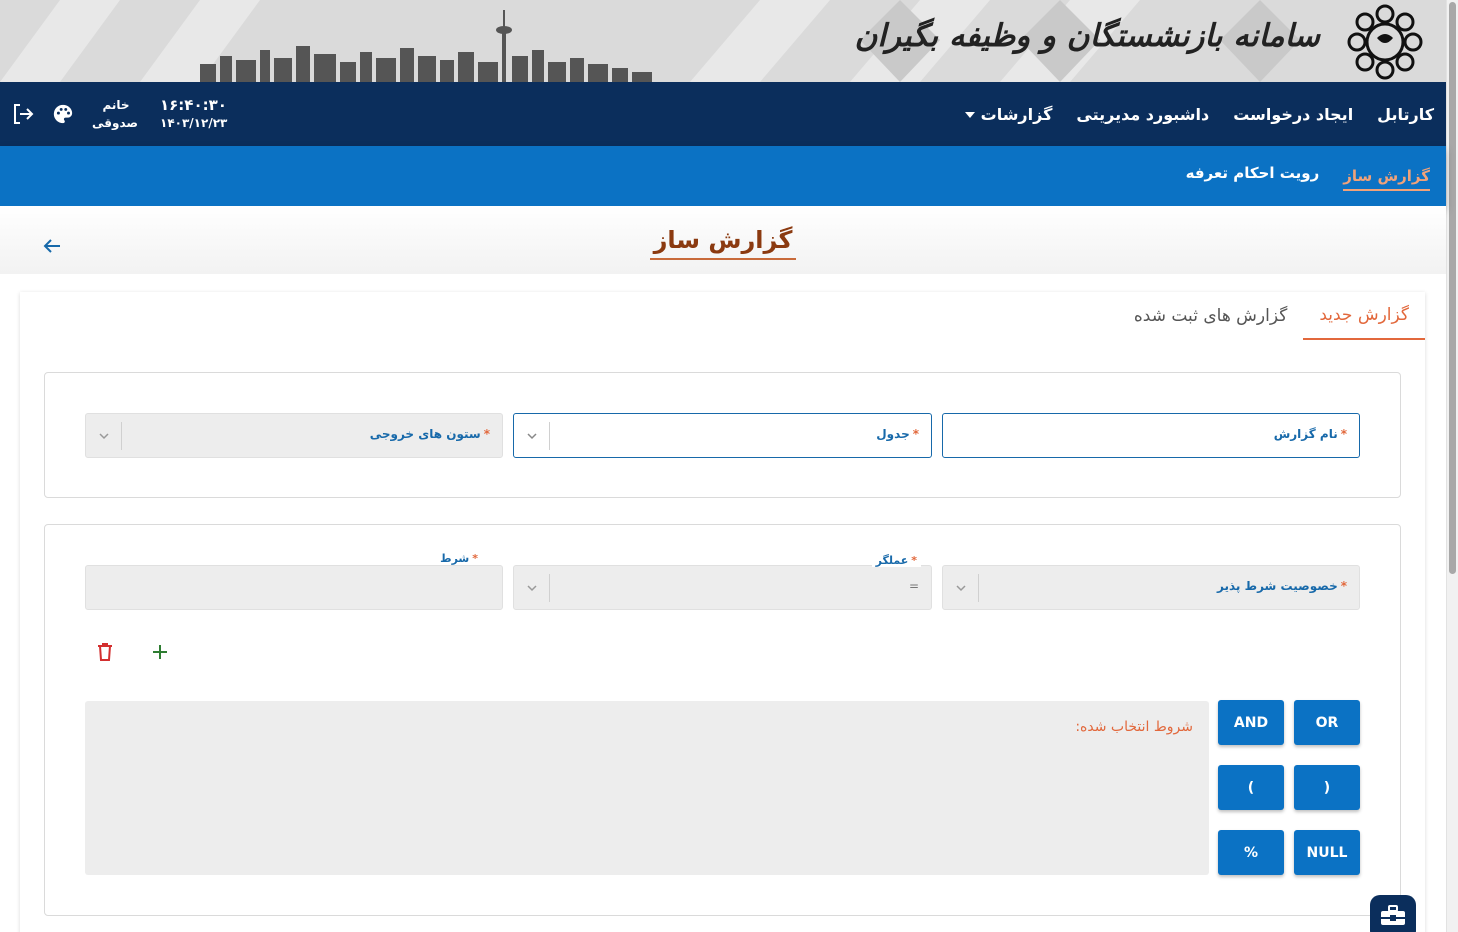 This screenshot has width=1458, height=932. I want to click on user-name: خانم صدوقی, so click(115, 114).